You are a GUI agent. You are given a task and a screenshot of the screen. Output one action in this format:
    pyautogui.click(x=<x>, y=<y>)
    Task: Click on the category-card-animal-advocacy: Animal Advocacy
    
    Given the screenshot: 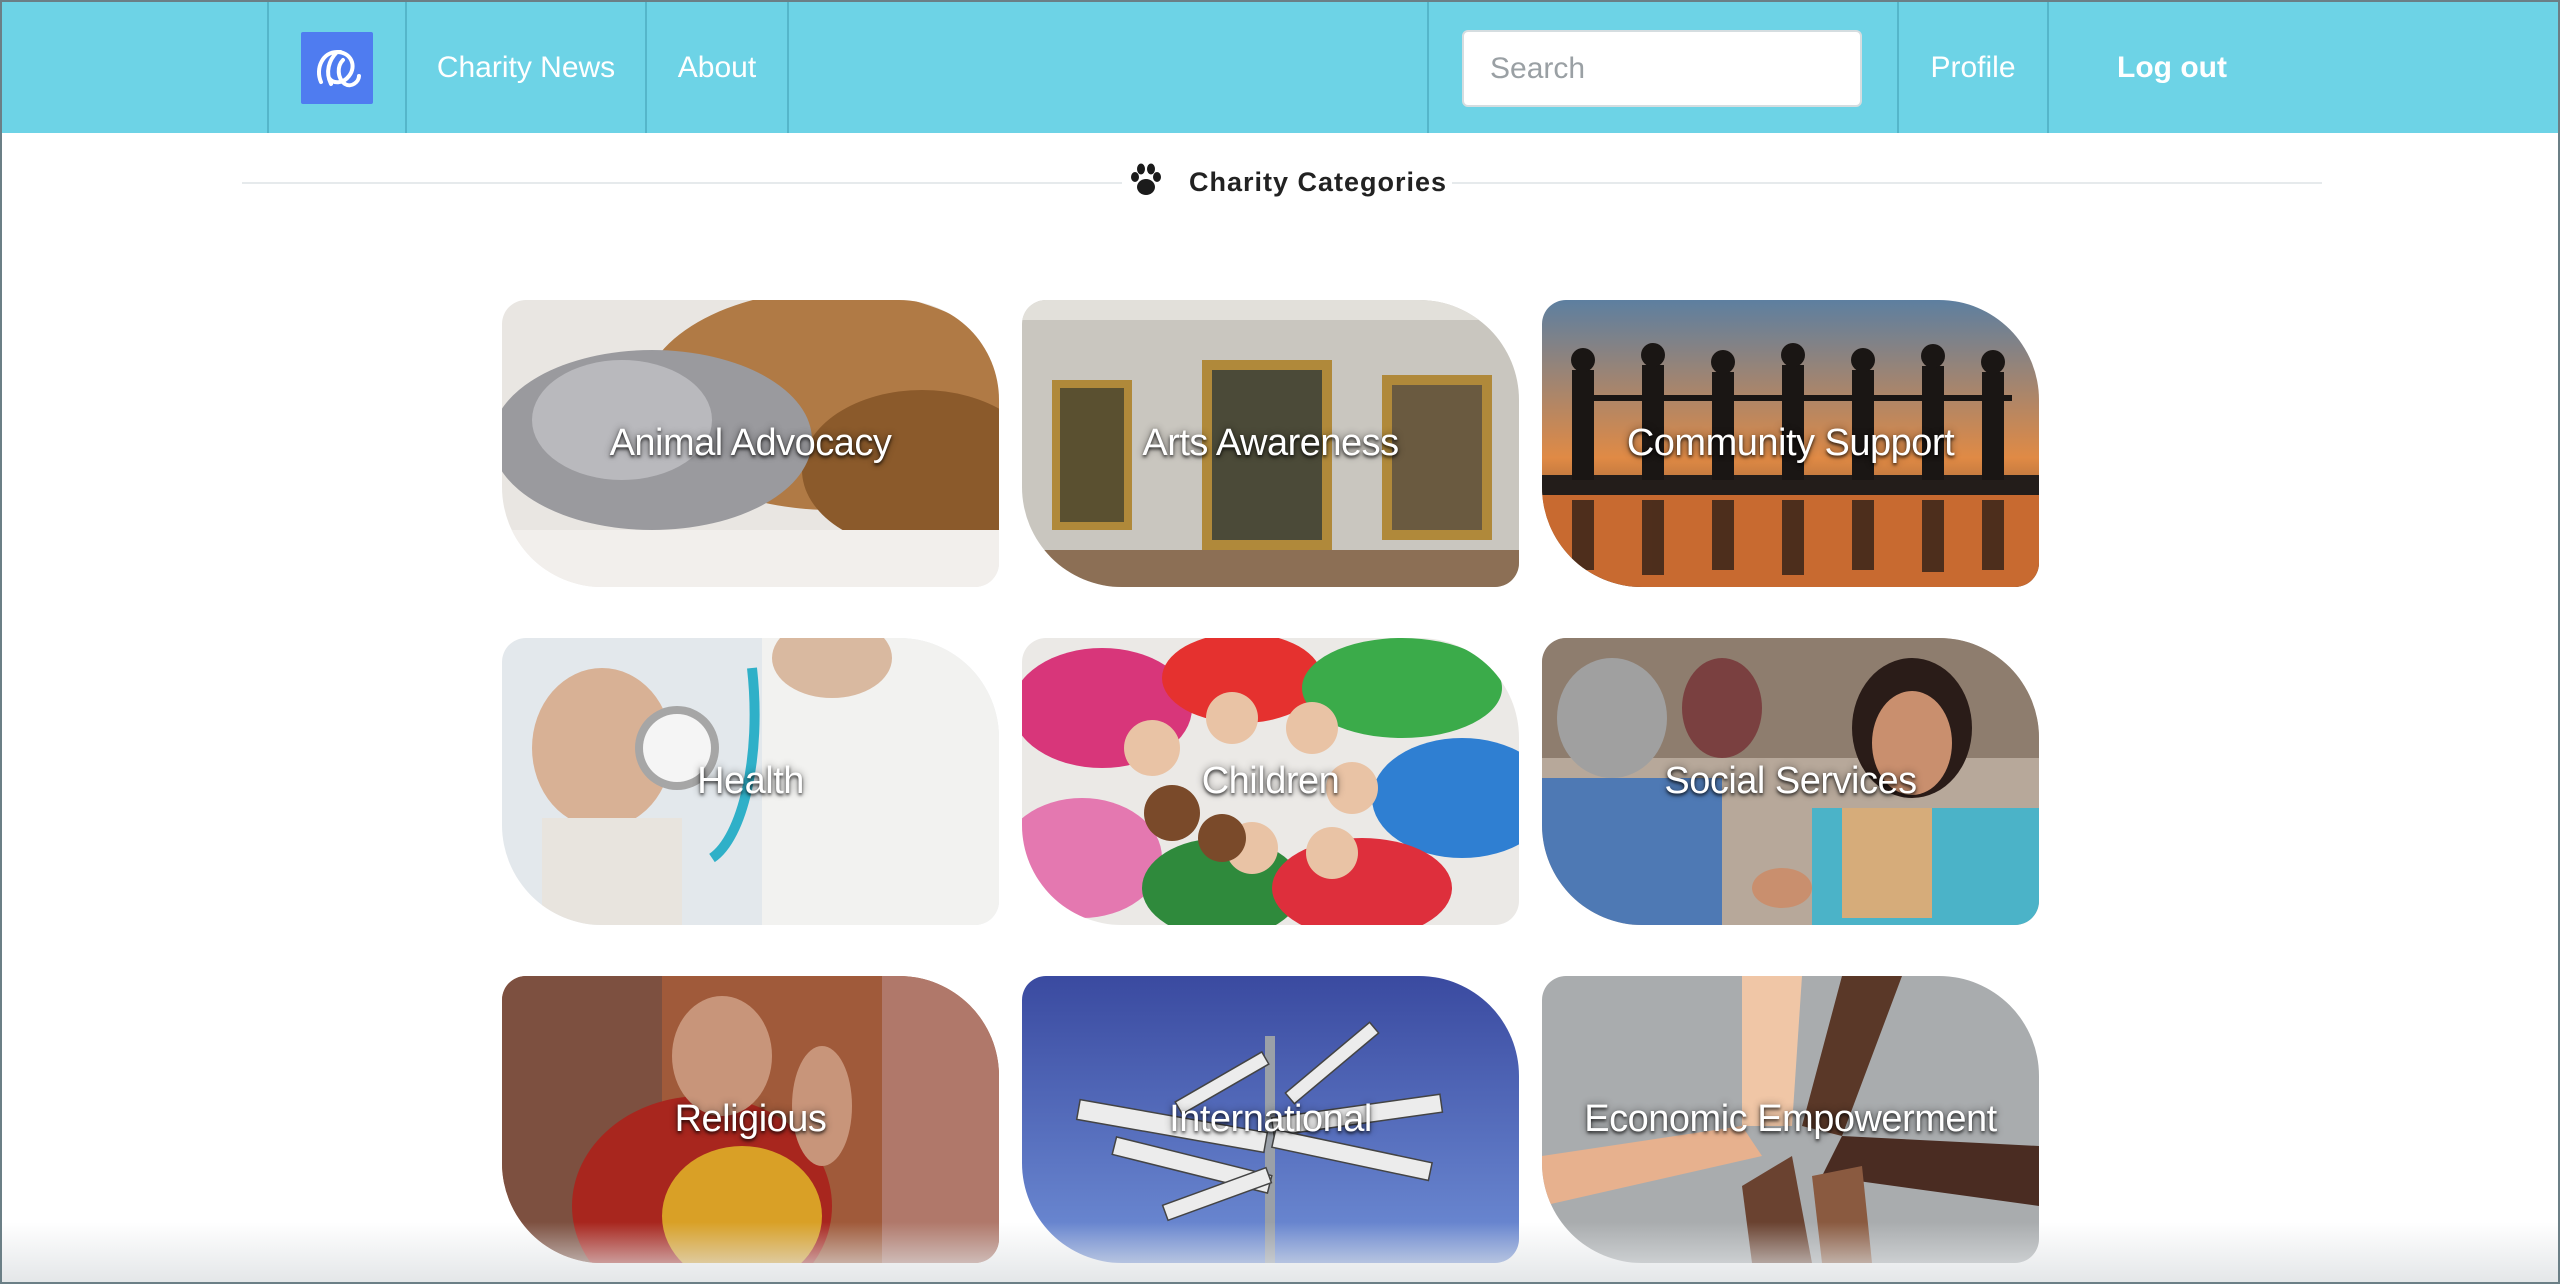 What is the action you would take?
    pyautogui.click(x=750, y=443)
    